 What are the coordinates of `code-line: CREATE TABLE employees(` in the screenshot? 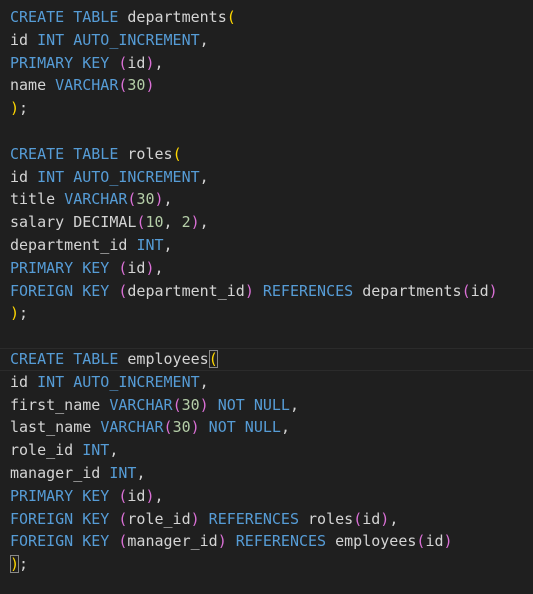 It's located at (266, 359).